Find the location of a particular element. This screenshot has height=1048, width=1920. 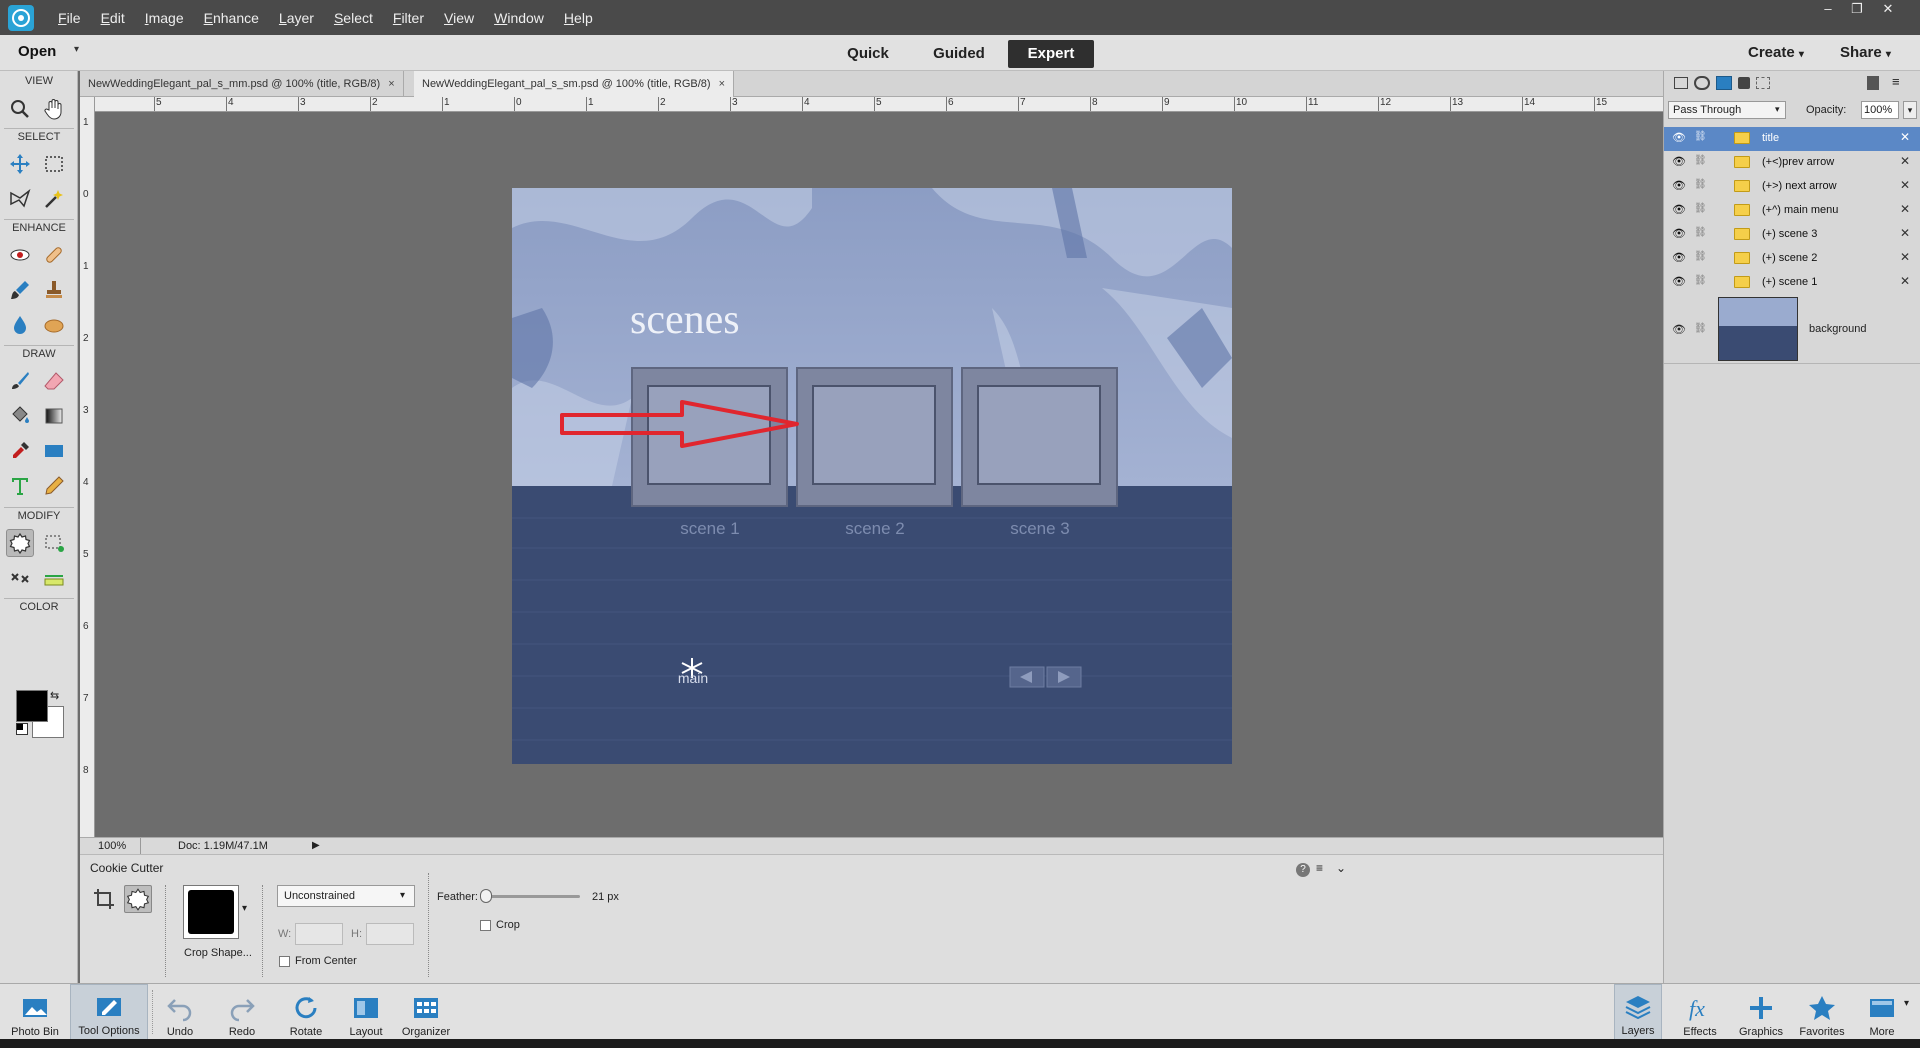

opacity-dropdown-icon: ▾ is located at coordinates (1910, 110).